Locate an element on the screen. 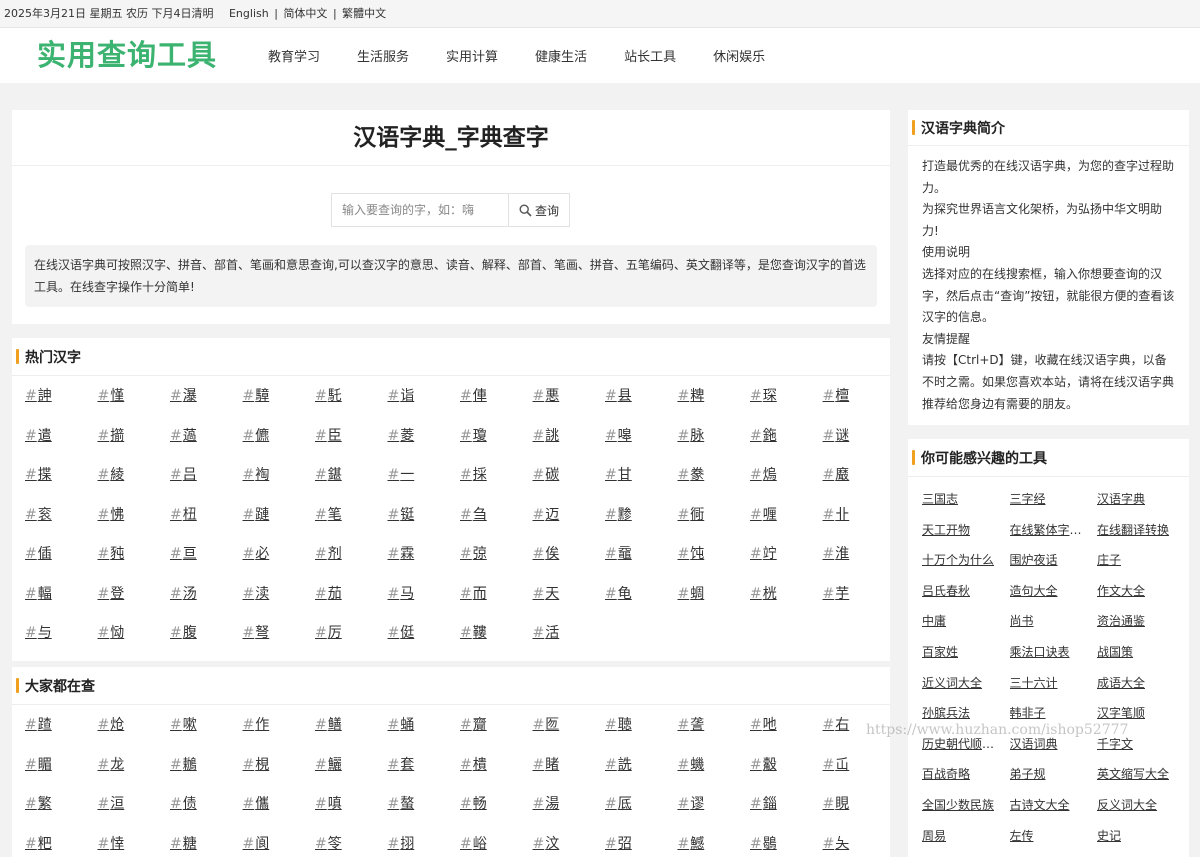 This screenshot has height=857, width=1200. character-link: #厎 is located at coordinates (618, 803).